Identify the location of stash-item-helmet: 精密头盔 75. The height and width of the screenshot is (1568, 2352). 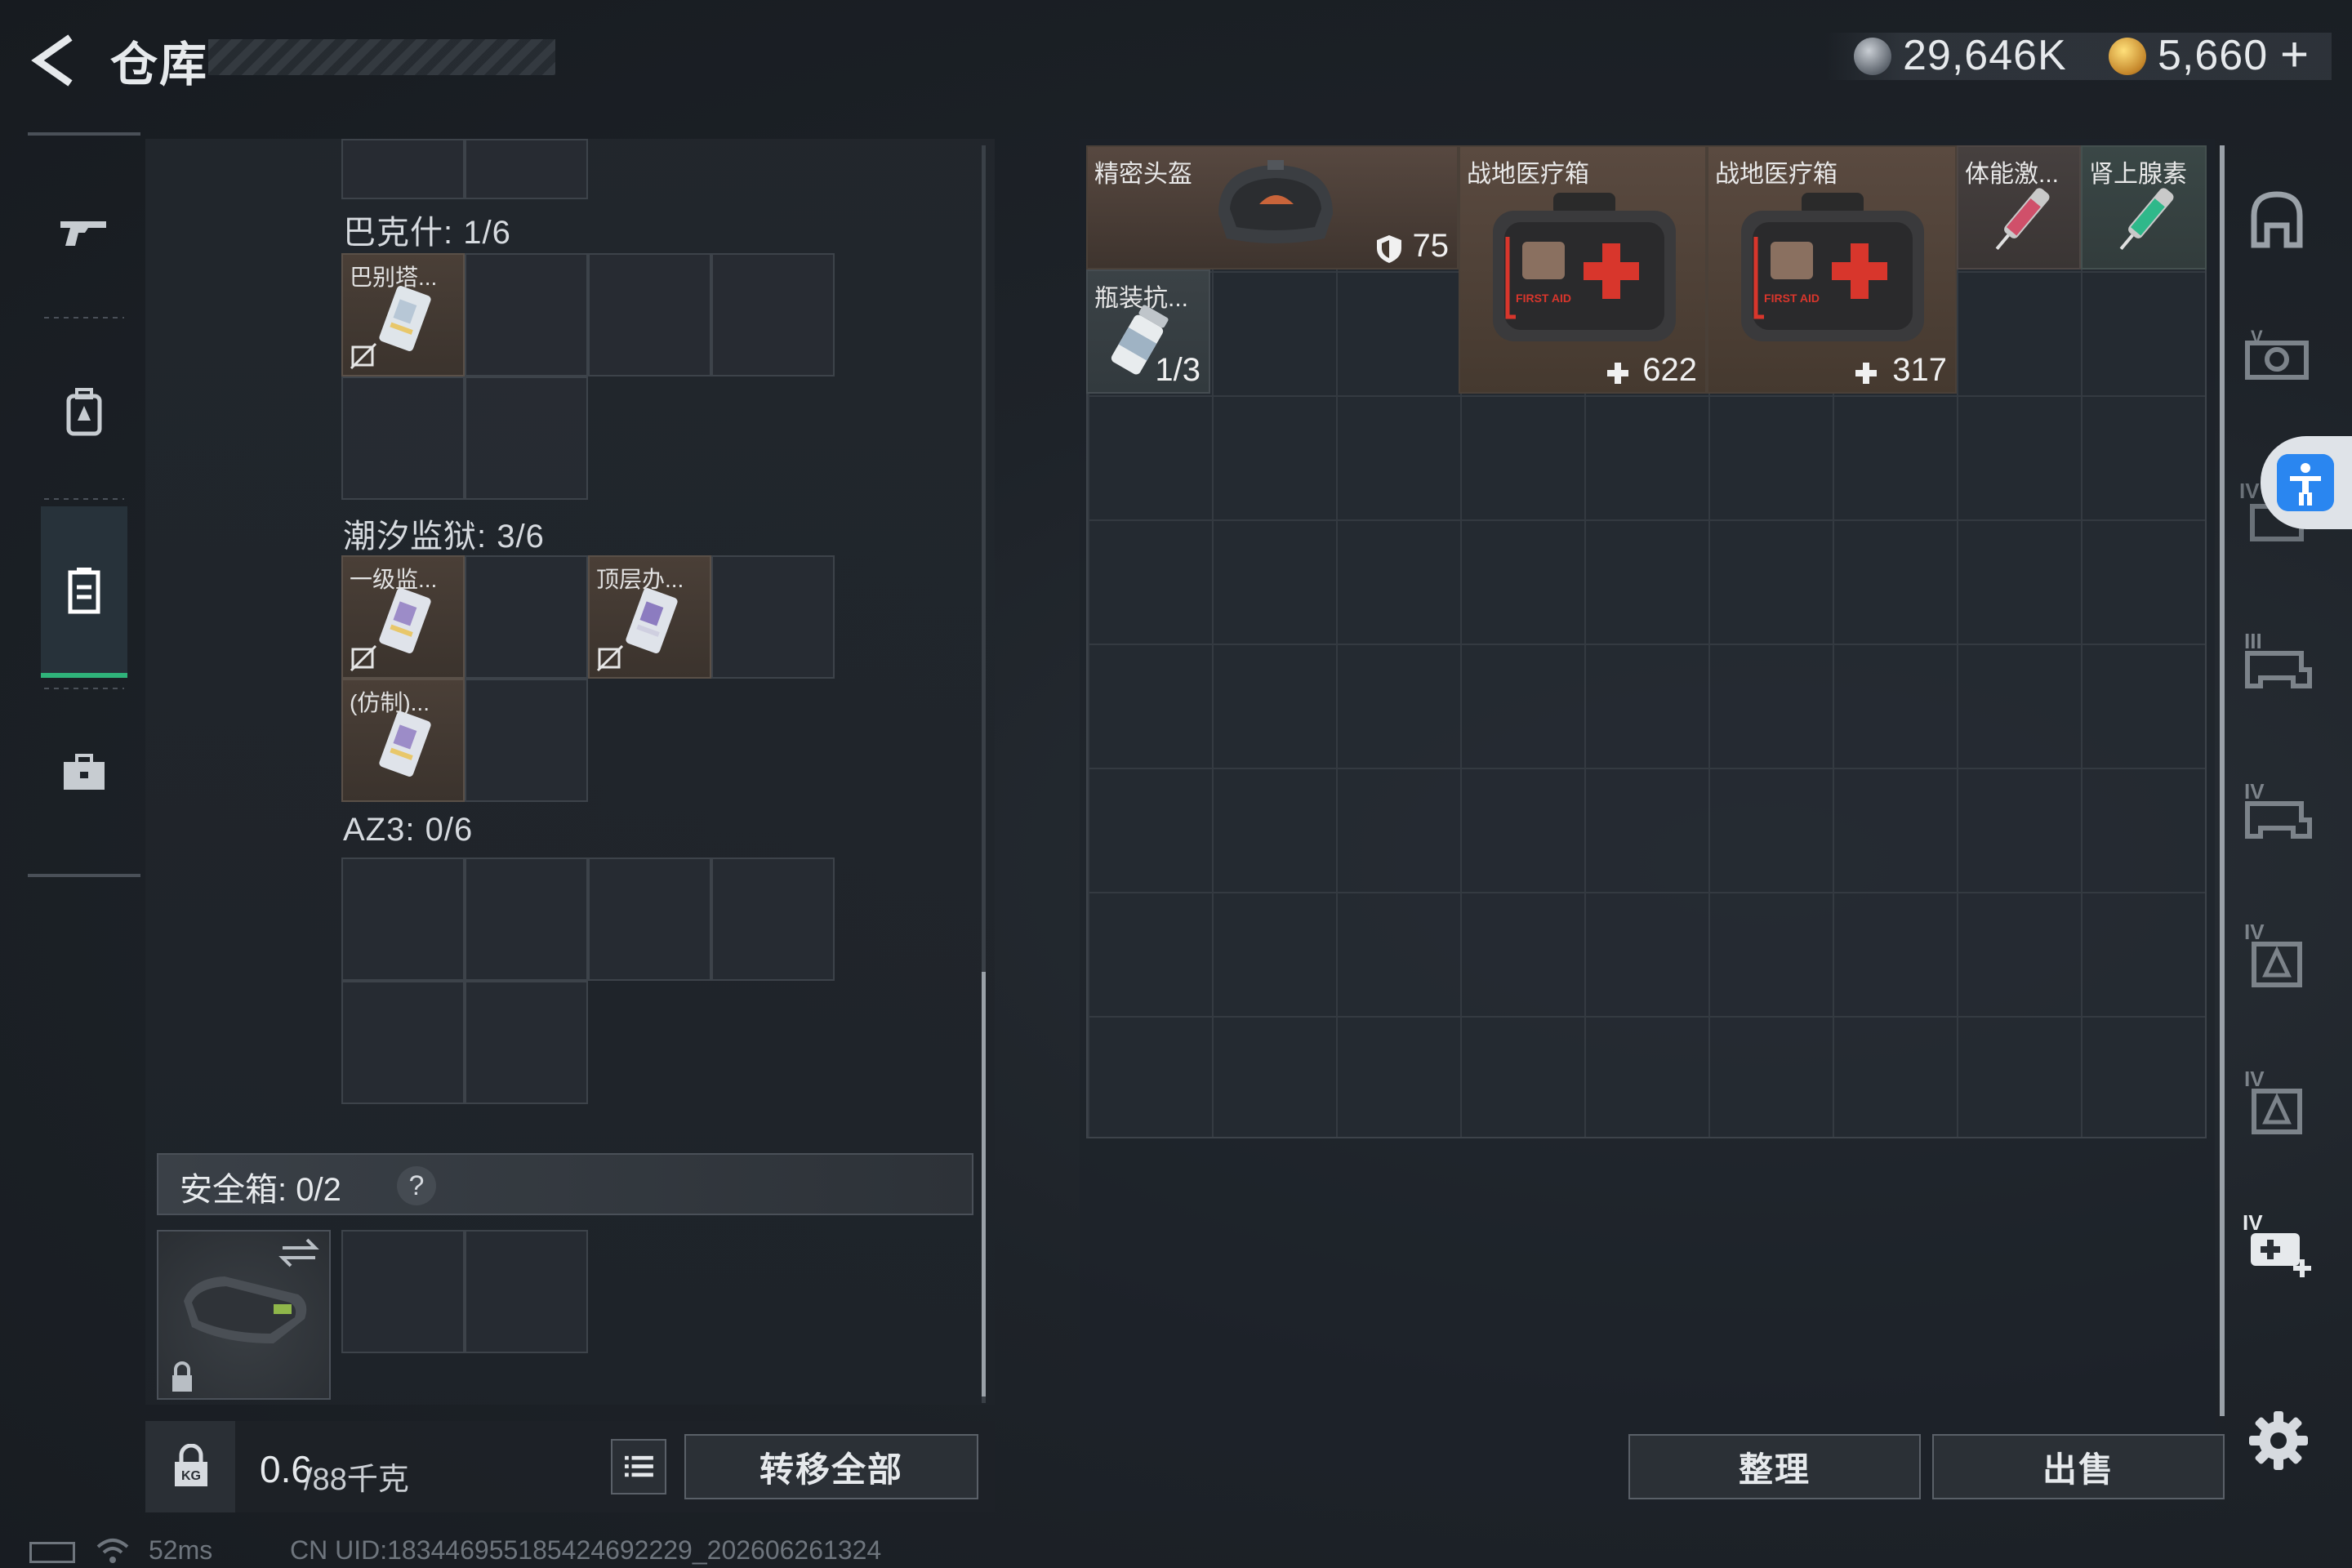
(1272, 207).